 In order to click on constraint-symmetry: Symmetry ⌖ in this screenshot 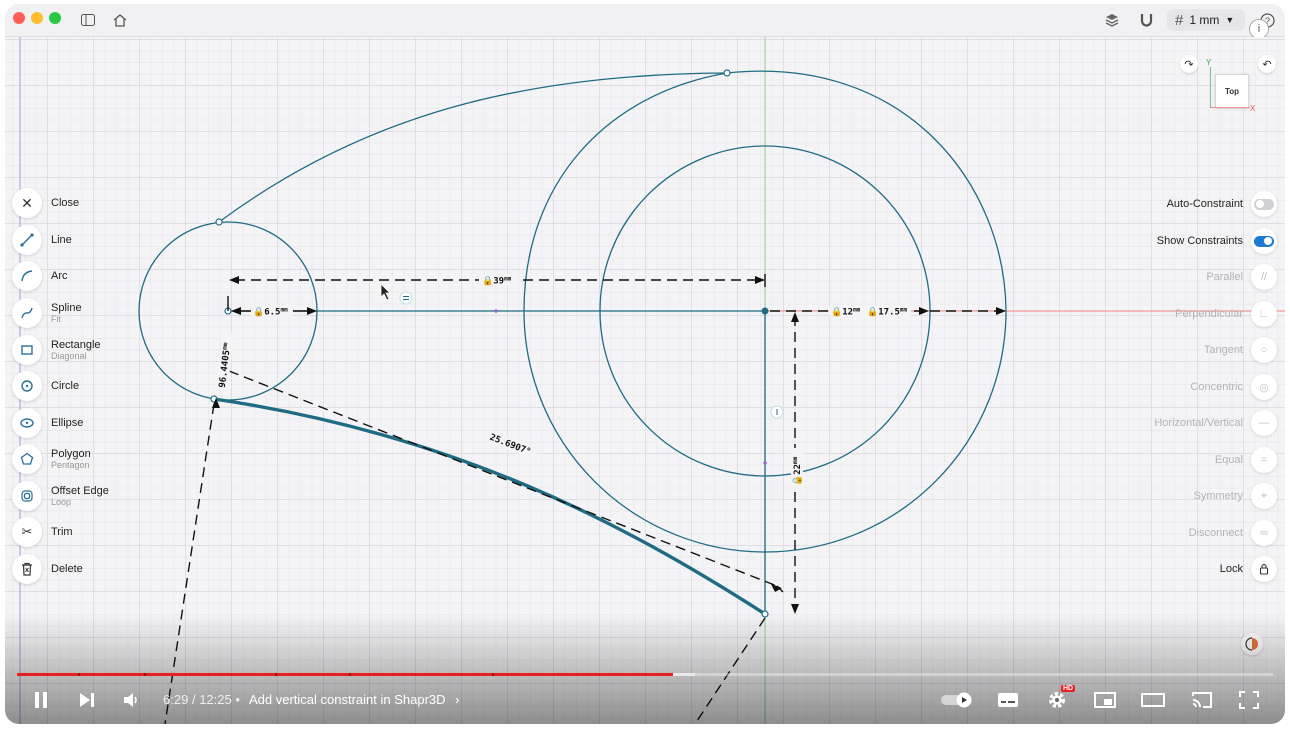, I will do `click(1235, 496)`.